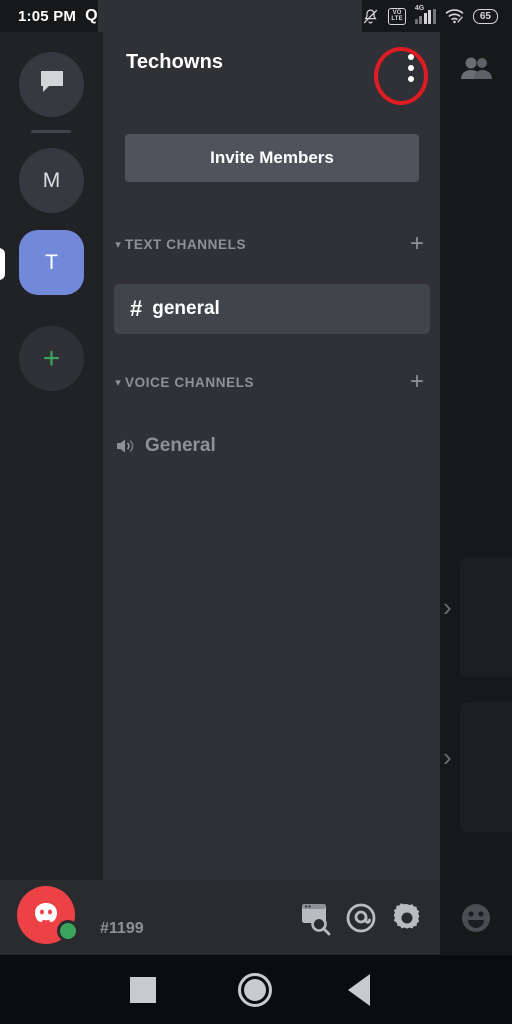  Describe the element at coordinates (419, 8) in the screenshot. I see `network-type-label: 4G` at that location.